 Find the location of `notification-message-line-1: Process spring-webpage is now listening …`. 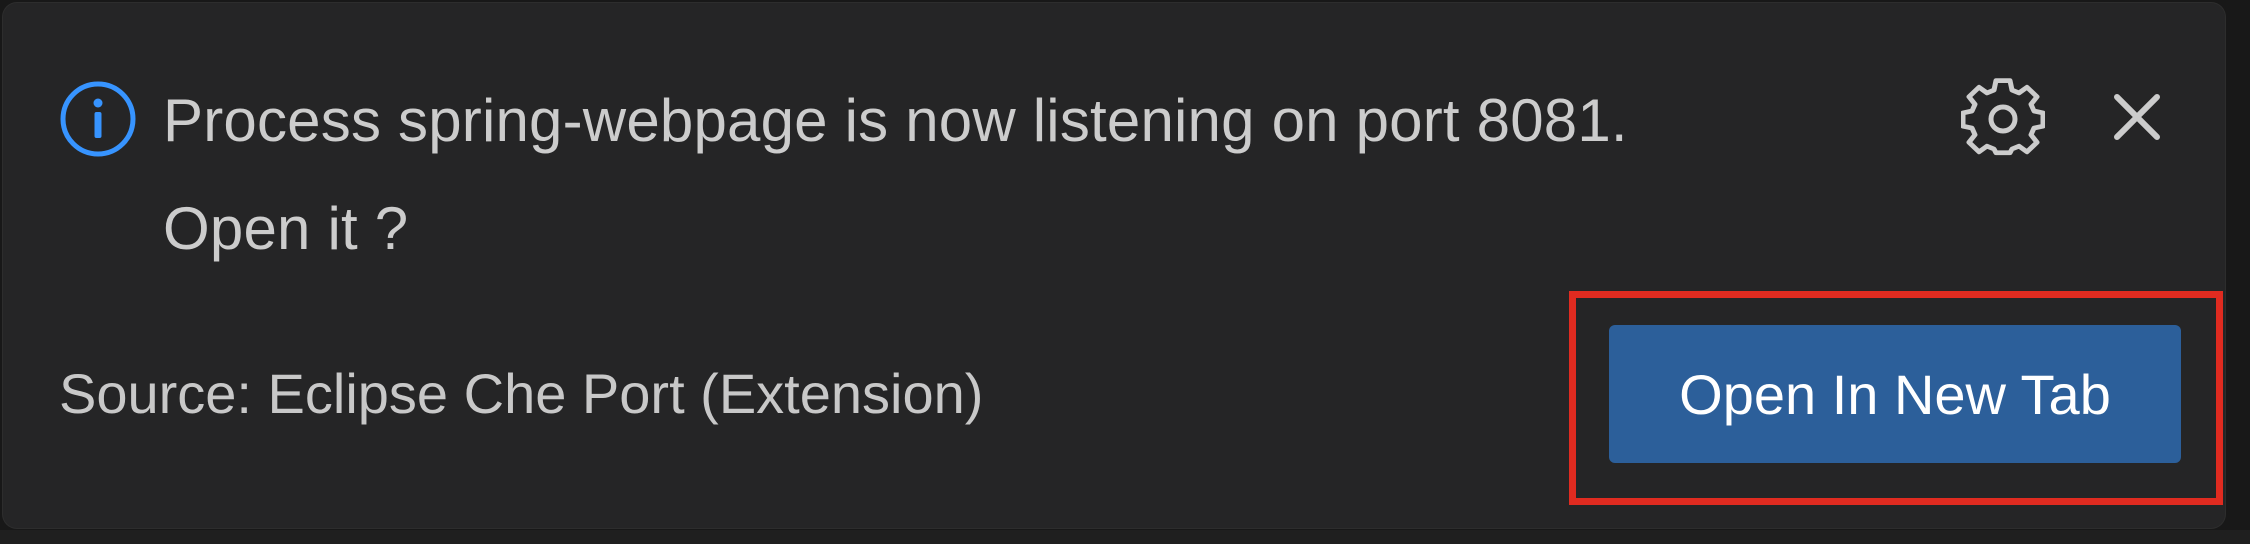

notification-message-line-1: Process spring-webpage is now listening … is located at coordinates (895, 120).